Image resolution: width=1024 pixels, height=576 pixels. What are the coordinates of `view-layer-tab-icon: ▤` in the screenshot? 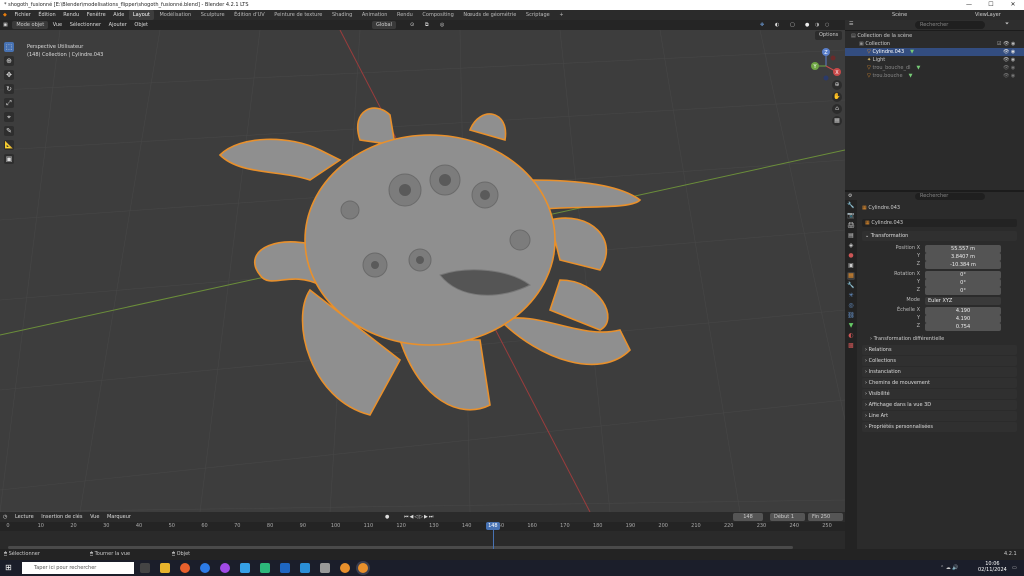 It's located at (851, 236).